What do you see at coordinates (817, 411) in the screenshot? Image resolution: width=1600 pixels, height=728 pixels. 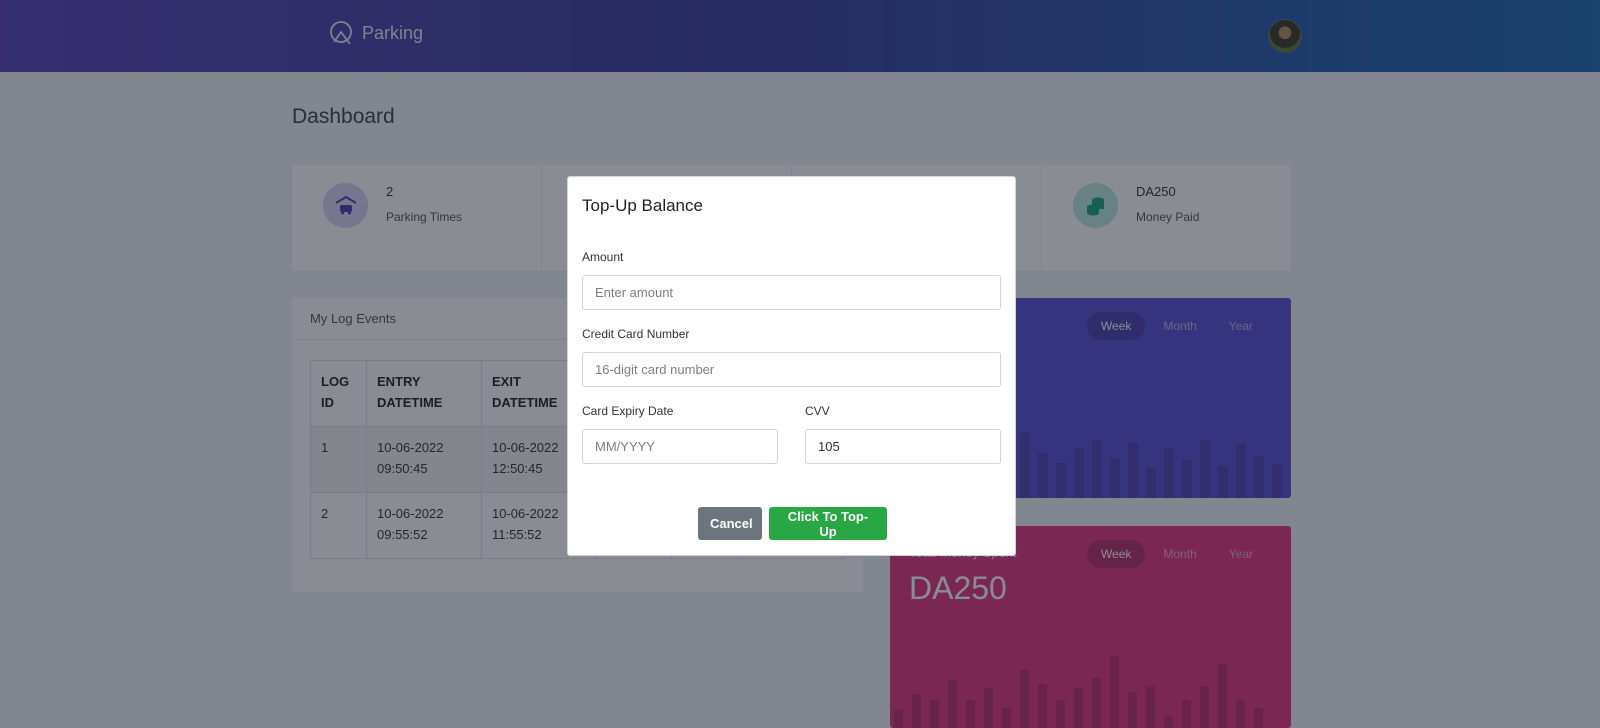 I see `cvv-label: CVV` at bounding box center [817, 411].